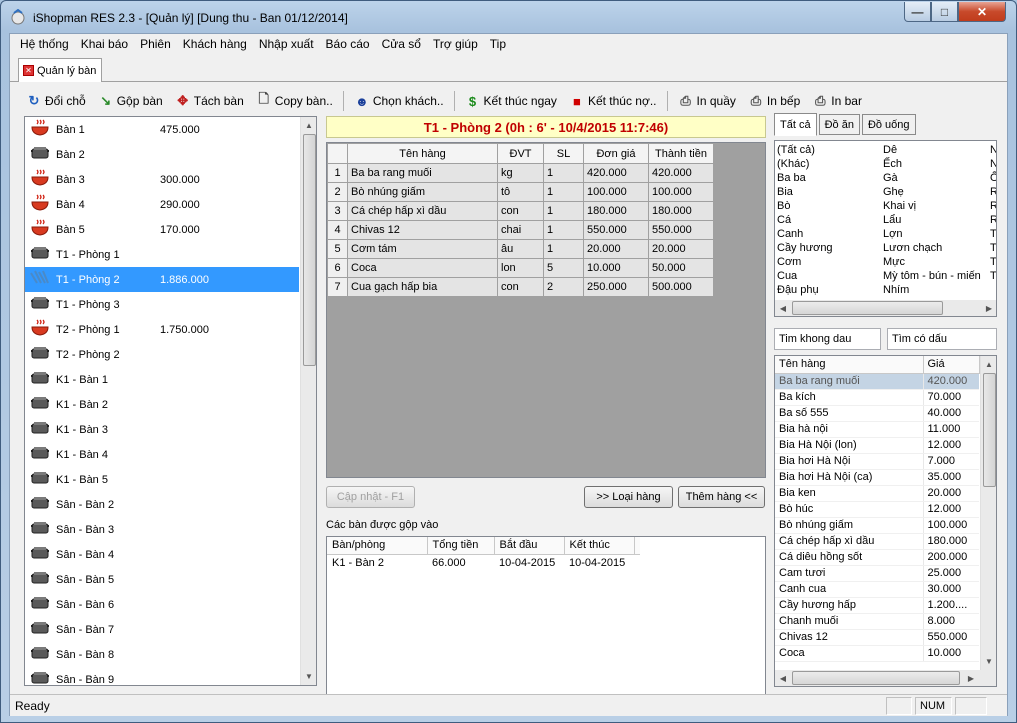 Image resolution: width=1017 pixels, height=723 pixels. I want to click on menu-item: Khai báo, so click(104, 44).